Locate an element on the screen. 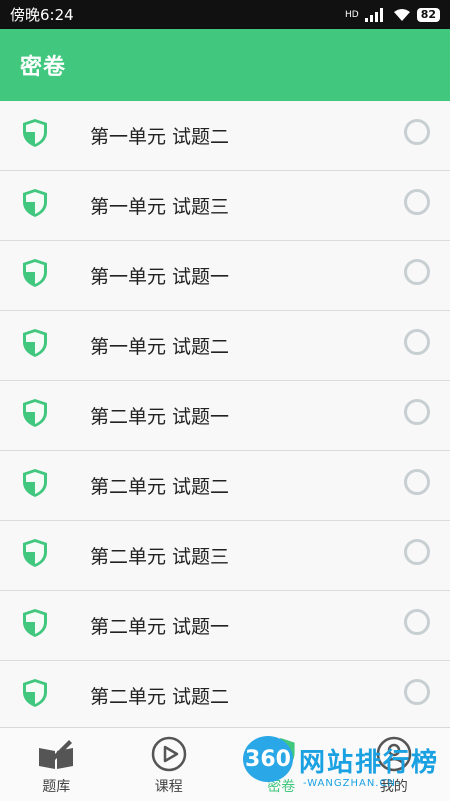  wifi-icon is located at coordinates (402, 15).